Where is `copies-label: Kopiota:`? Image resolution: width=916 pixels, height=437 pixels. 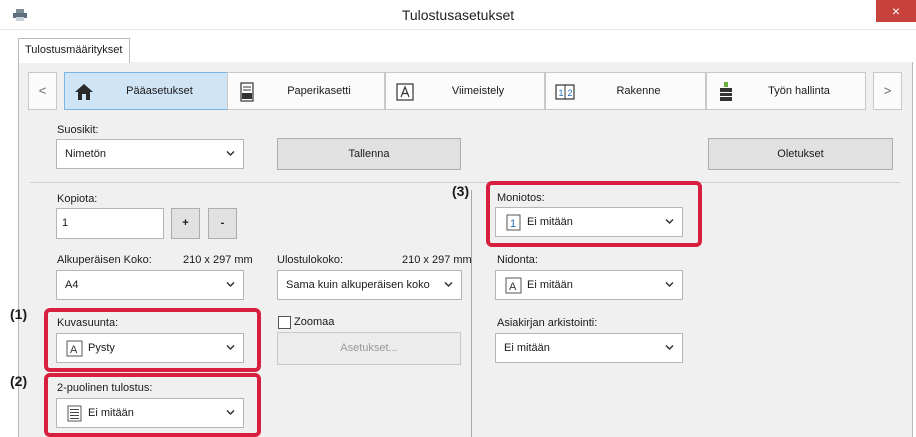 copies-label: Kopiota: is located at coordinates (77, 199).